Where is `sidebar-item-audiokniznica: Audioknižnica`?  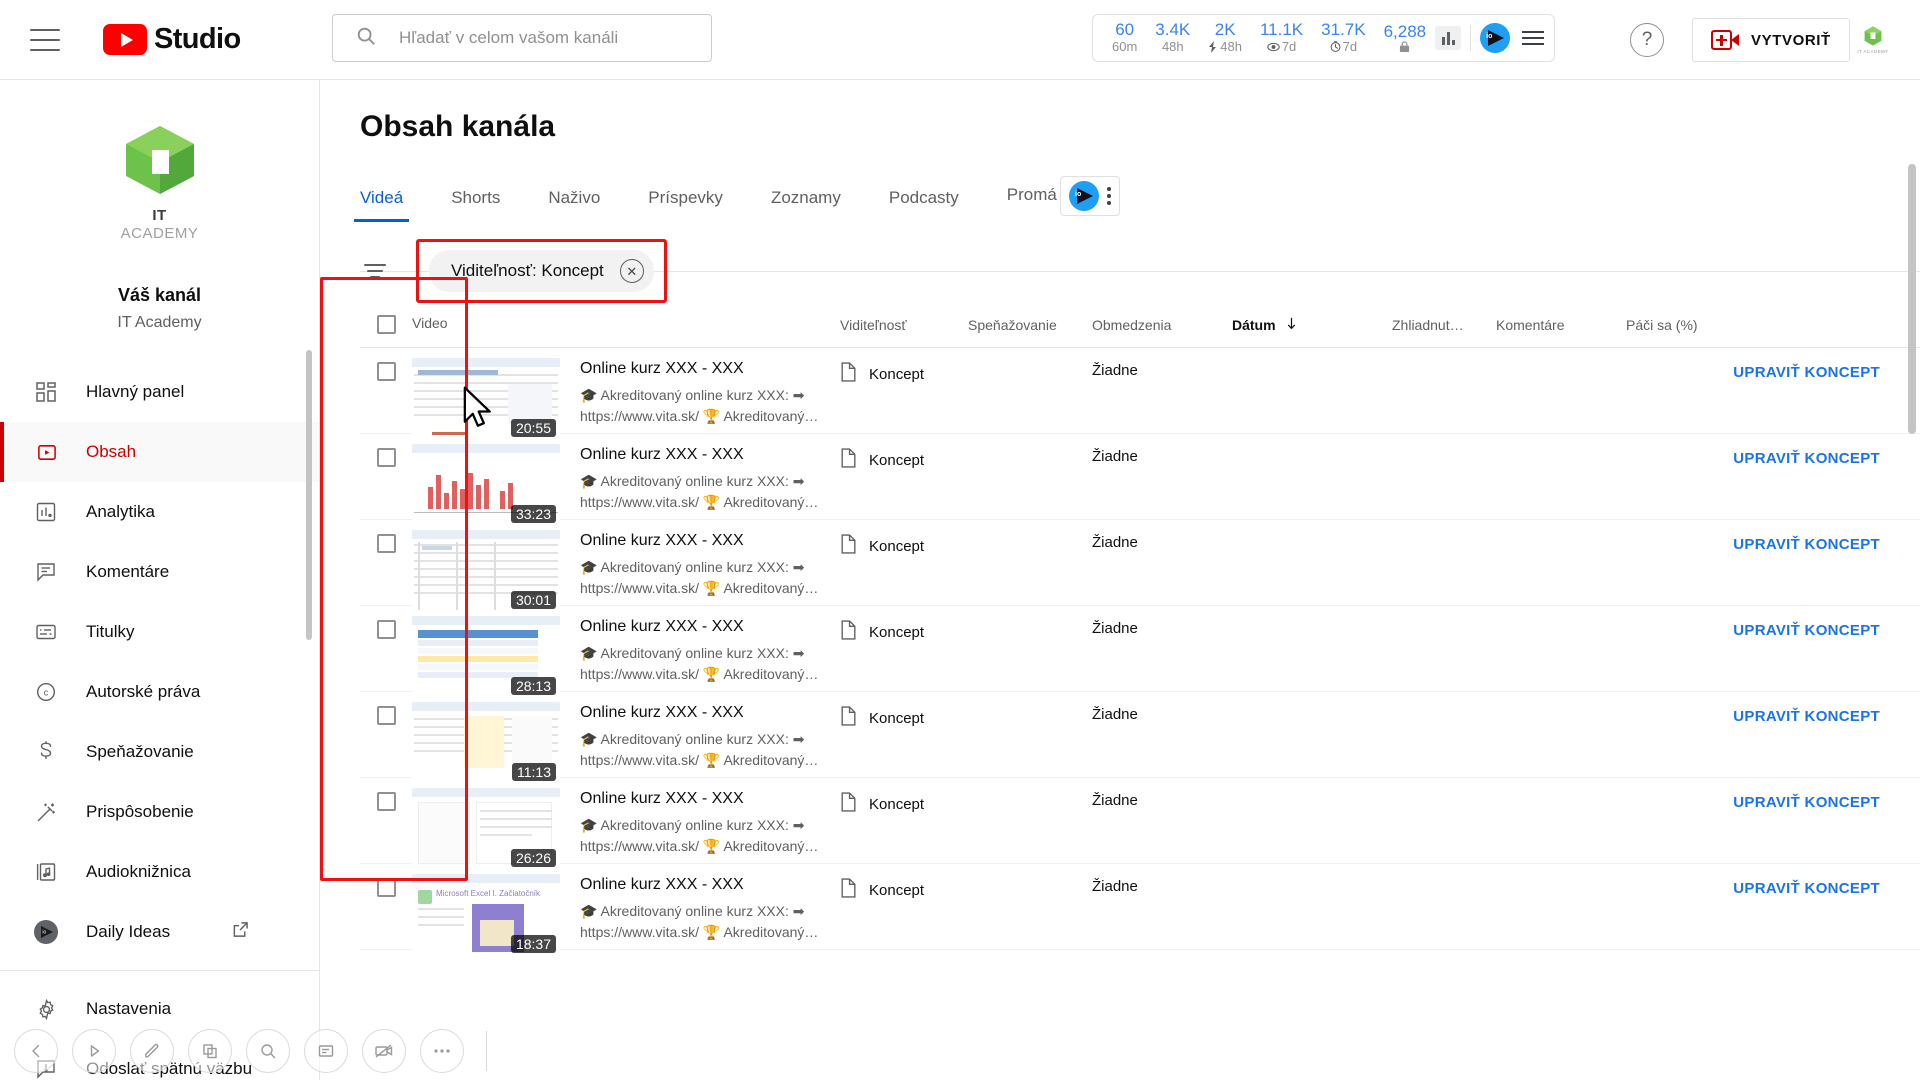 sidebar-item-audiokniznica: Audioknižnica is located at coordinates (159, 872).